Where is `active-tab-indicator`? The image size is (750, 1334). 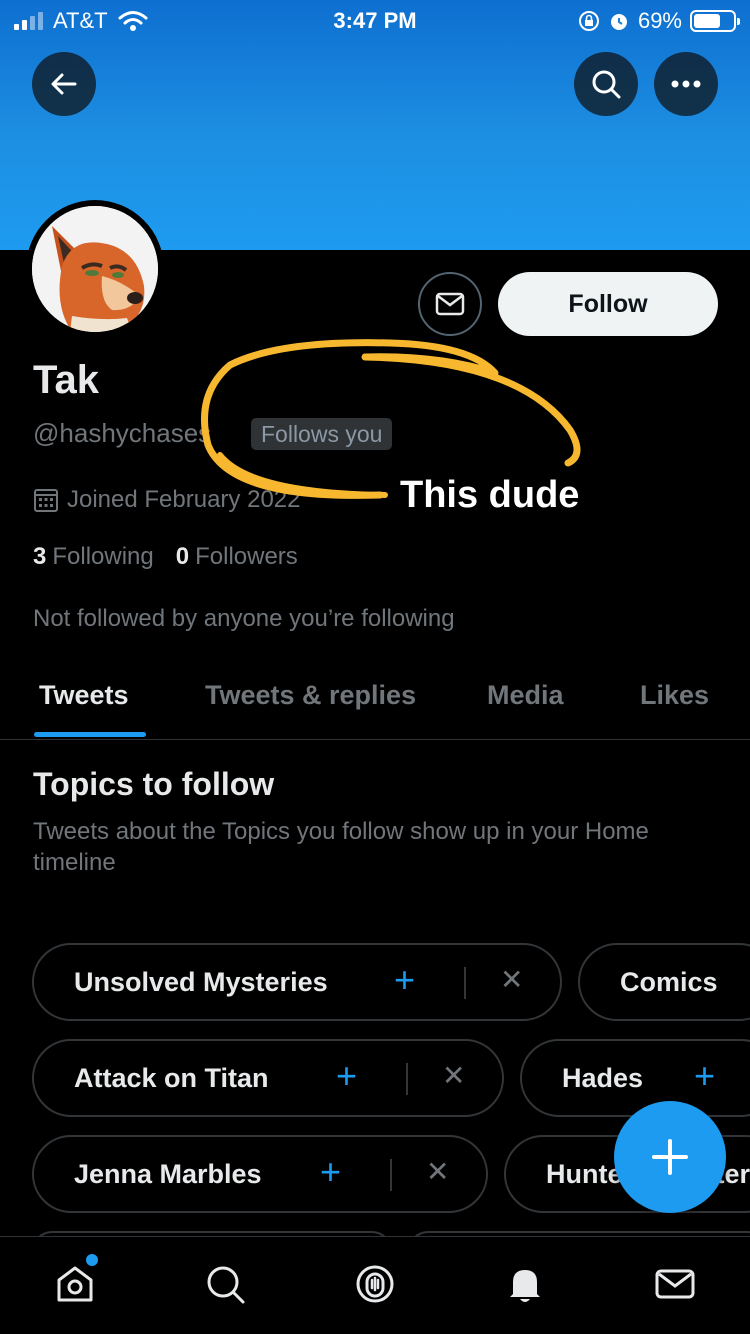 active-tab-indicator is located at coordinates (90, 734).